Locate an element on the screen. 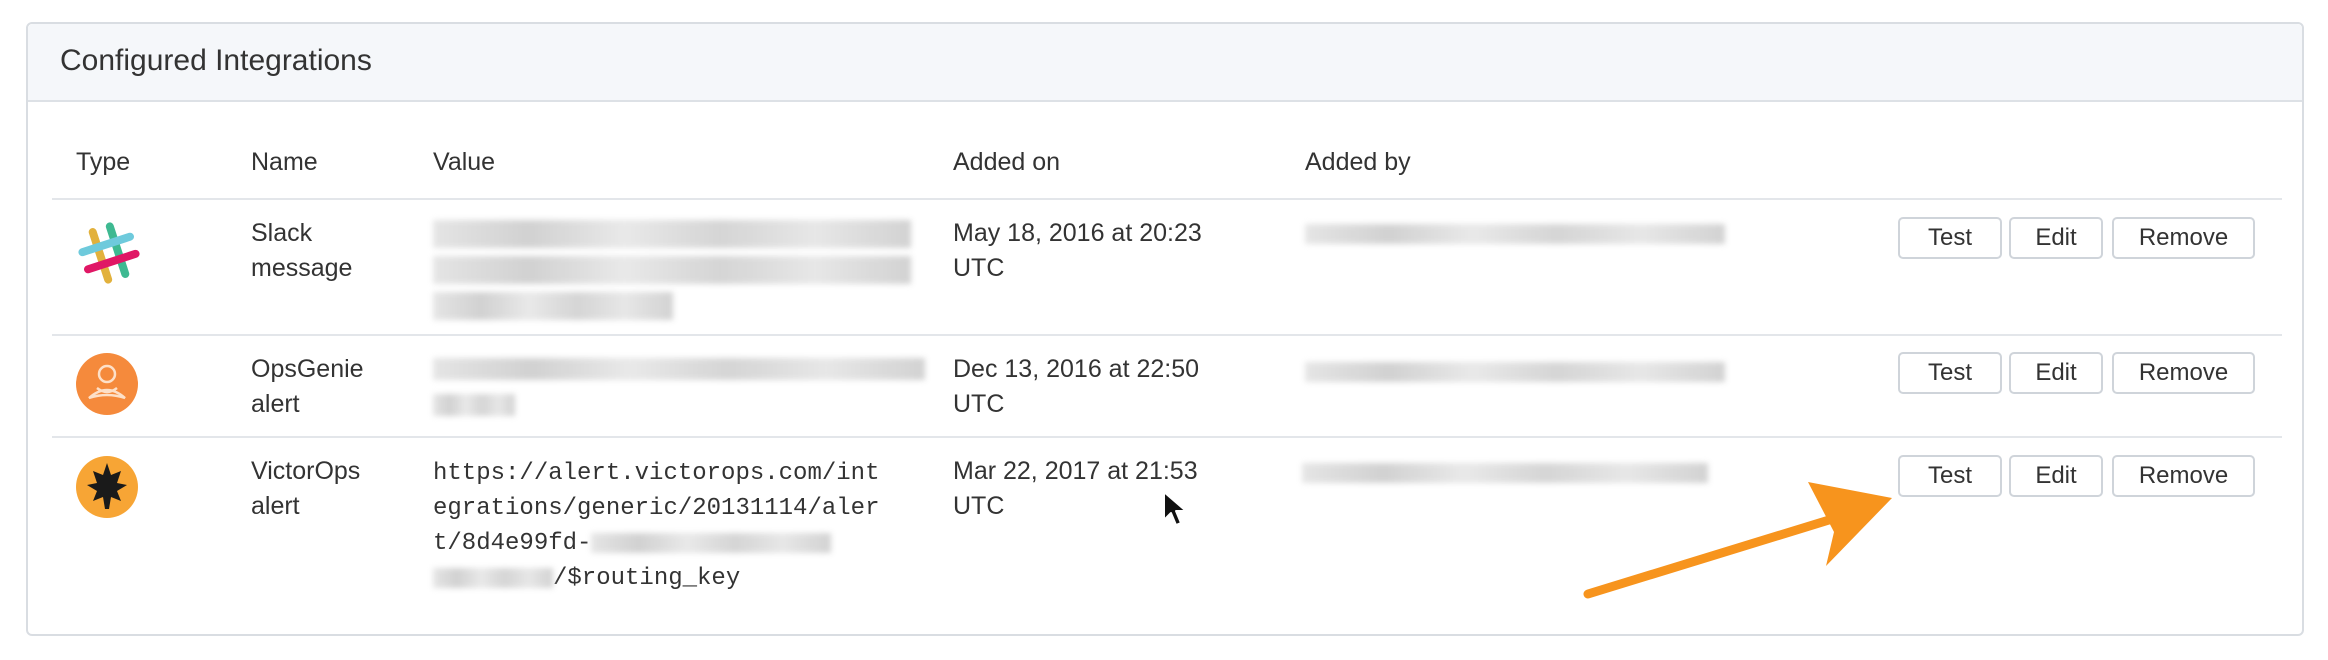  column-header-name: Name is located at coordinates (284, 162).